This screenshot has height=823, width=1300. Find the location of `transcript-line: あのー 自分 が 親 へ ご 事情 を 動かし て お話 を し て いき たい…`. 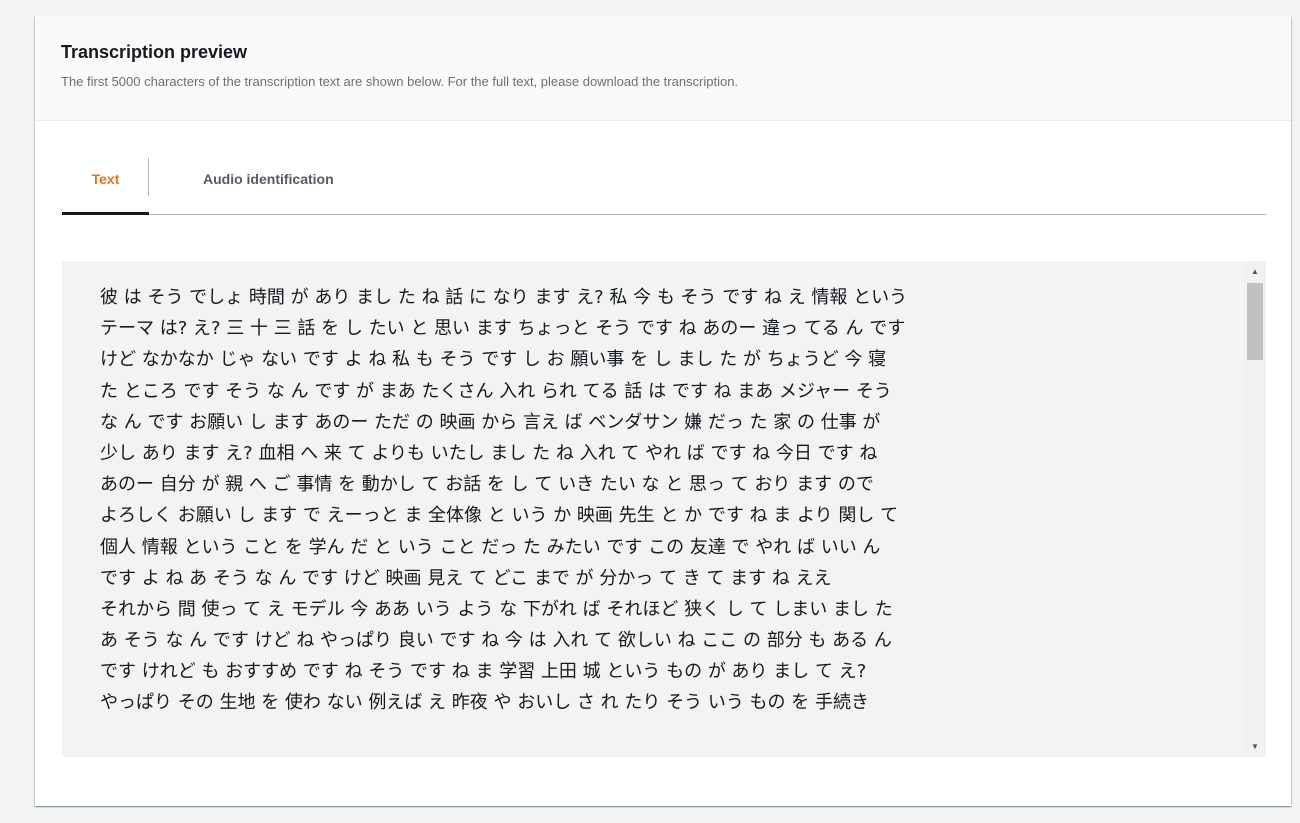

transcript-line: あのー 自分 が 親 へ ご 事情 を 動かし て お話 を し て いき たい… is located at coordinates (487, 485).